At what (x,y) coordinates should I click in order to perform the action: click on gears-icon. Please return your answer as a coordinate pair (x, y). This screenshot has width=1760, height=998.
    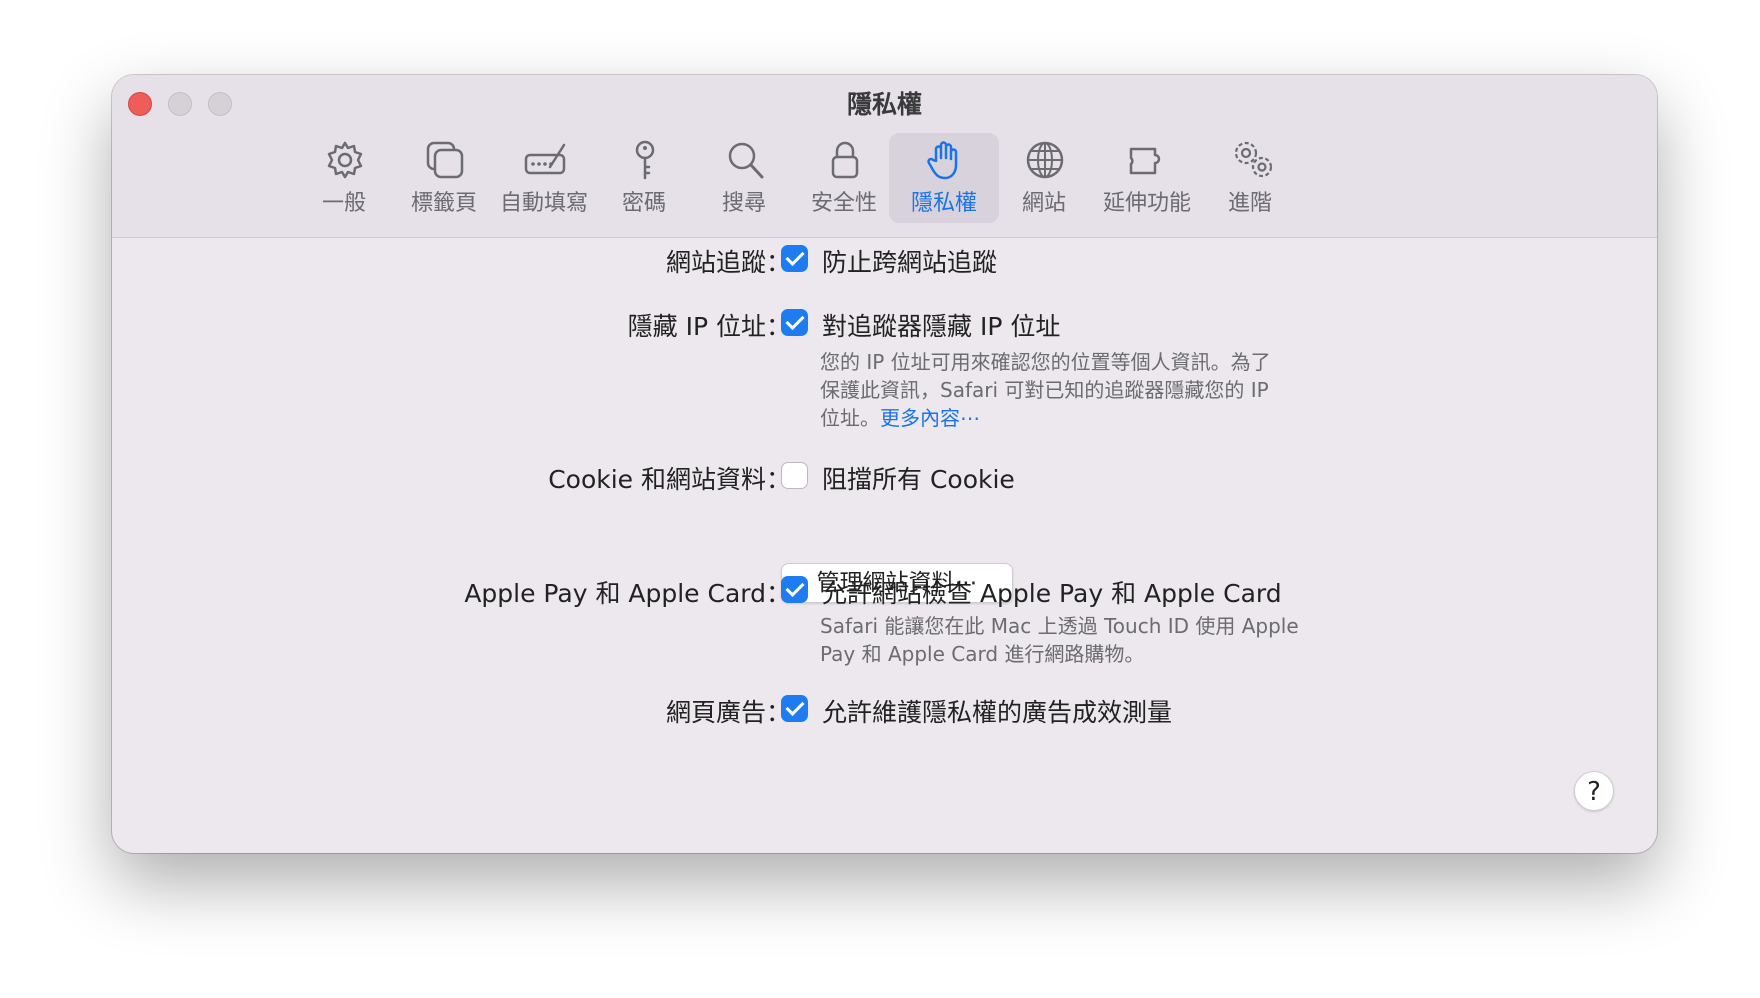
    Looking at the image, I should click on (1253, 159).